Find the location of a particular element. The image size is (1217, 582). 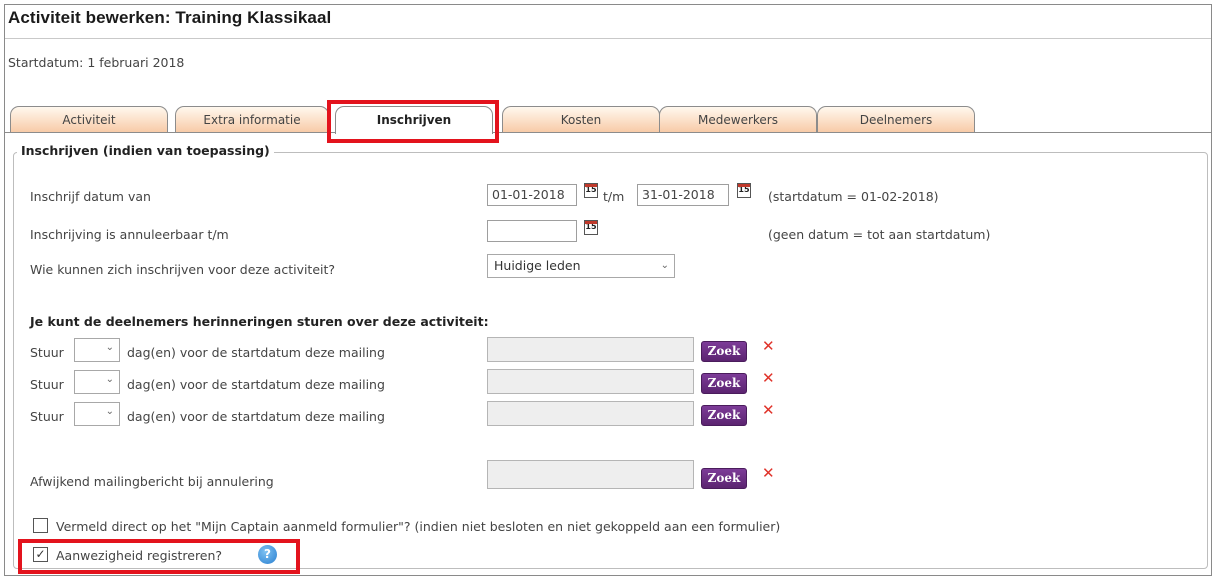

tab-activiteit: Activiteit is located at coordinates (89, 119).